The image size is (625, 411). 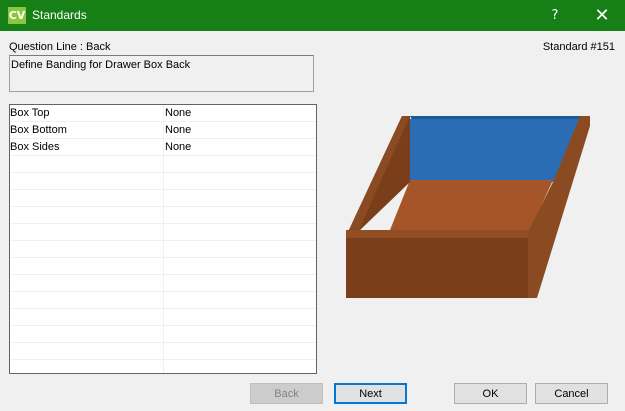 I want to click on ok-button: OK, so click(x=490, y=393).